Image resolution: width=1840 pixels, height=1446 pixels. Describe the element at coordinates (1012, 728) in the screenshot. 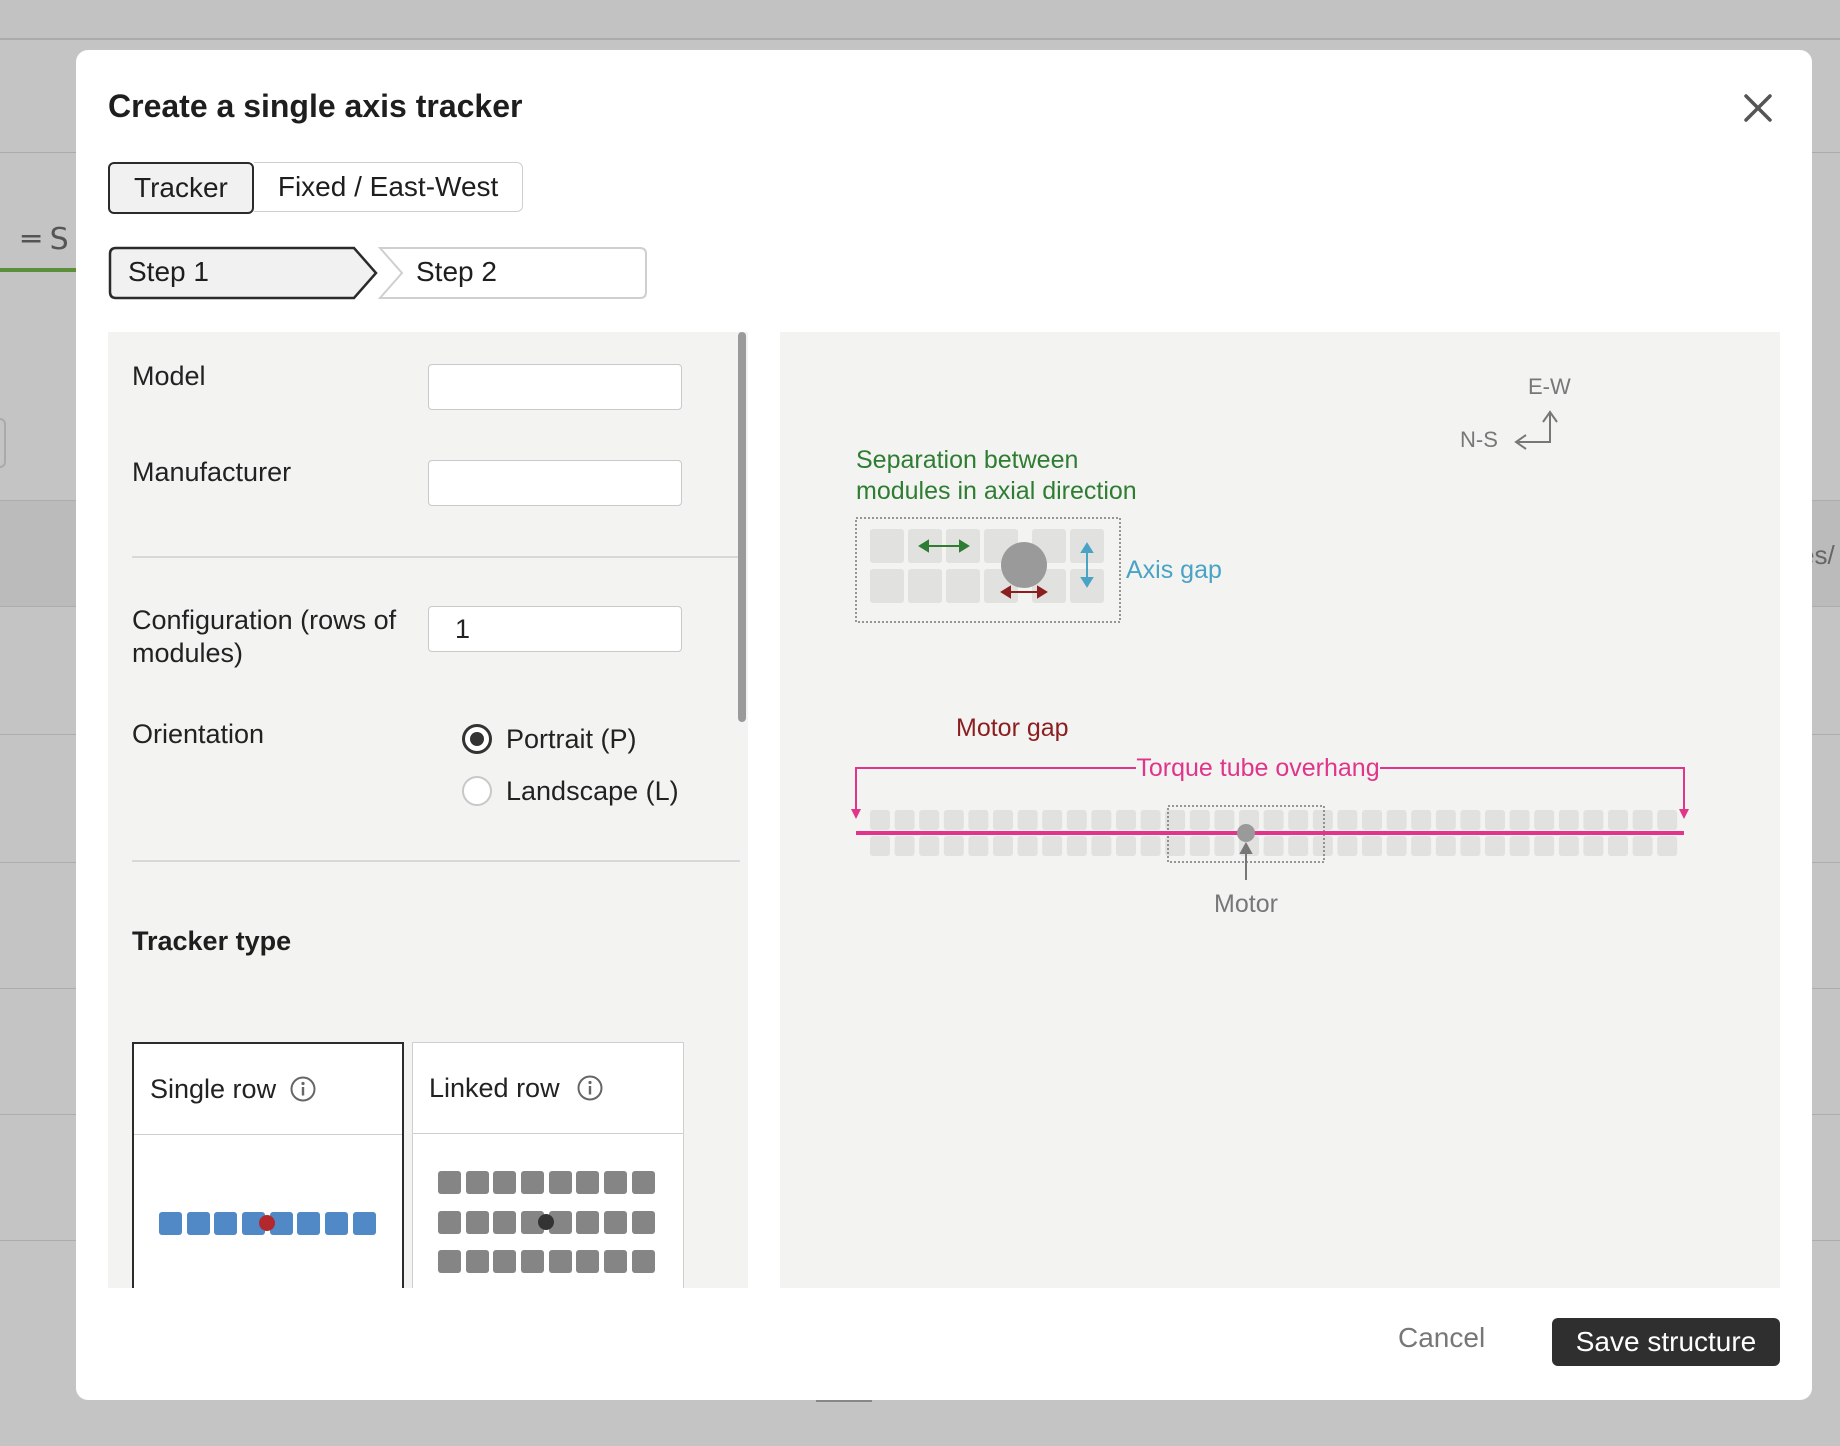

I see `motor-gap-label: Motor gap` at that location.